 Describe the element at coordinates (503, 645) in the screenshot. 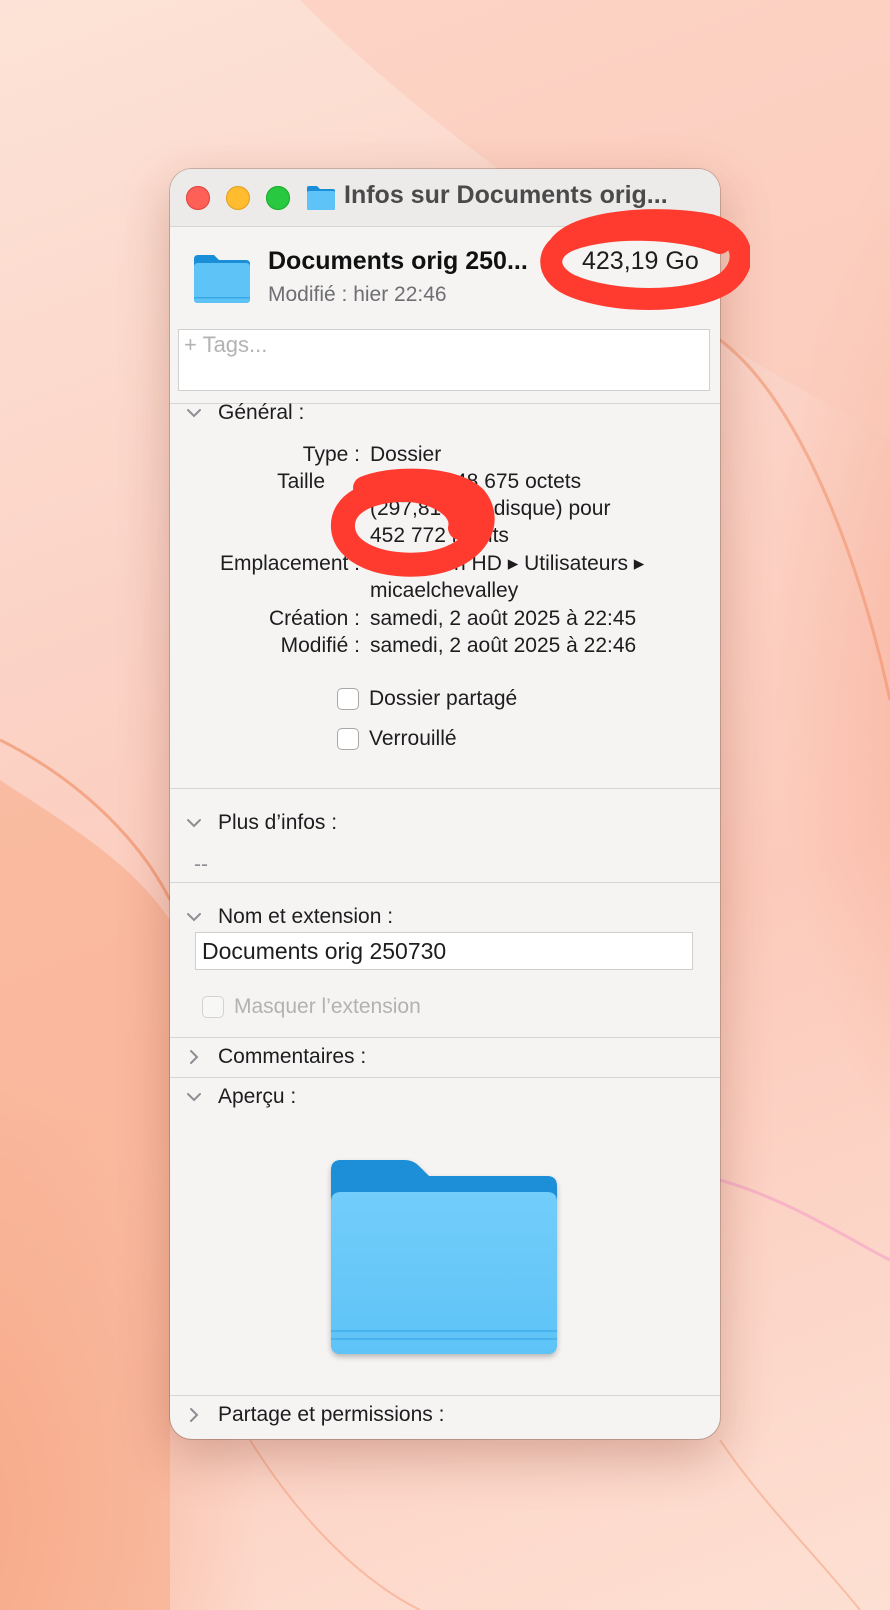

I see `modified-value: samedi, 2 août 2025 à 22:46` at that location.